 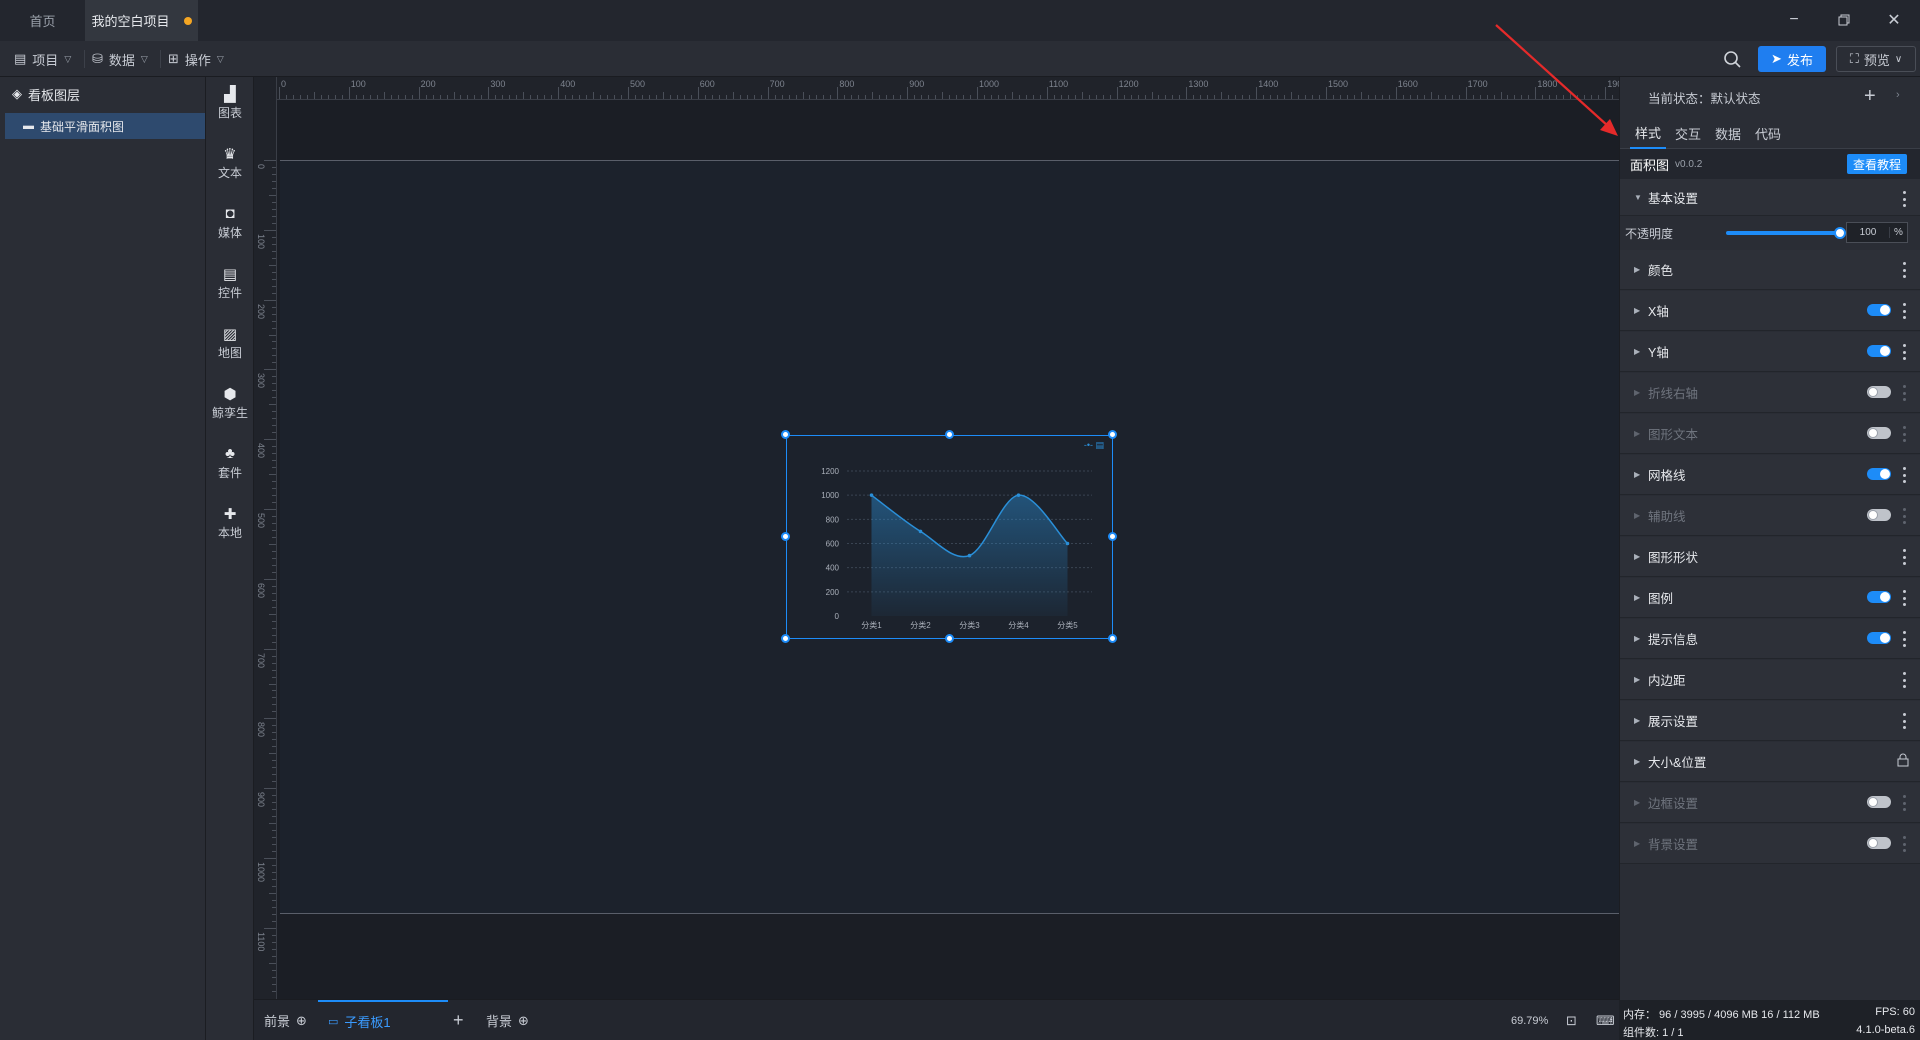 What do you see at coordinates (230, 523) in the screenshot?
I see `component-local: ✚ 本地` at bounding box center [230, 523].